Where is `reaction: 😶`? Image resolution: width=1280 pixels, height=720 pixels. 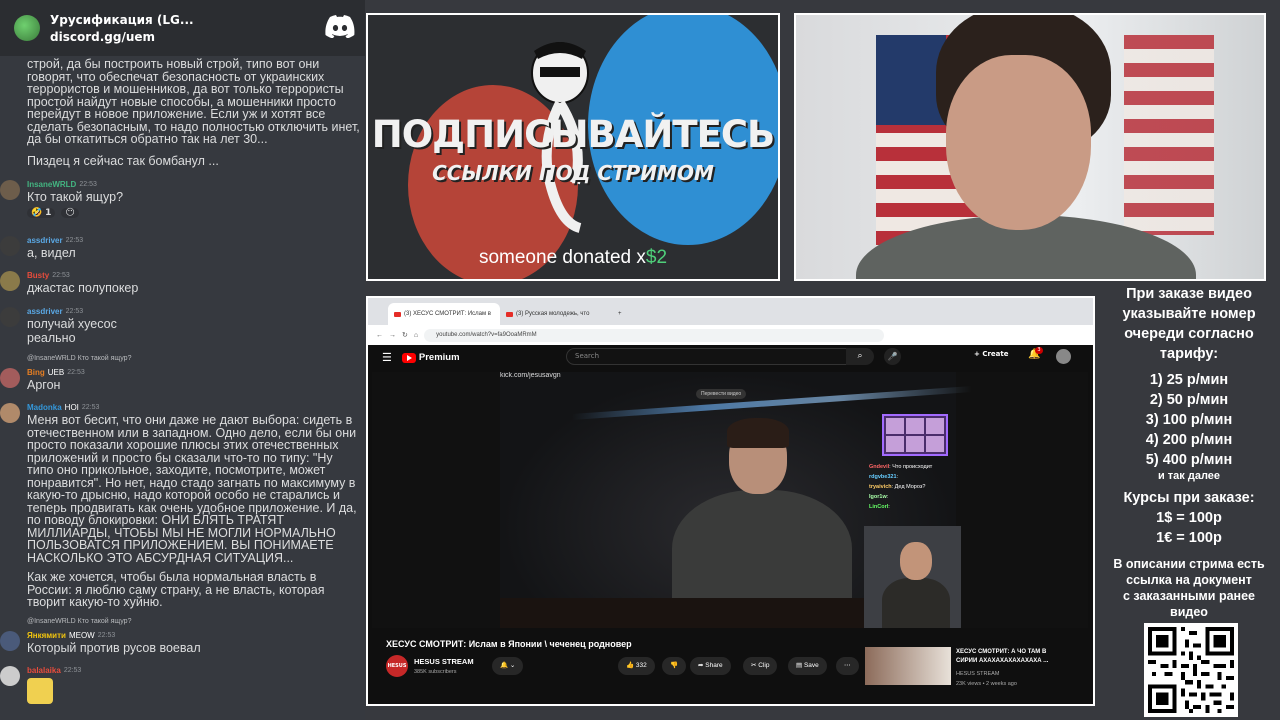 reaction: 😶 is located at coordinates (70, 213).